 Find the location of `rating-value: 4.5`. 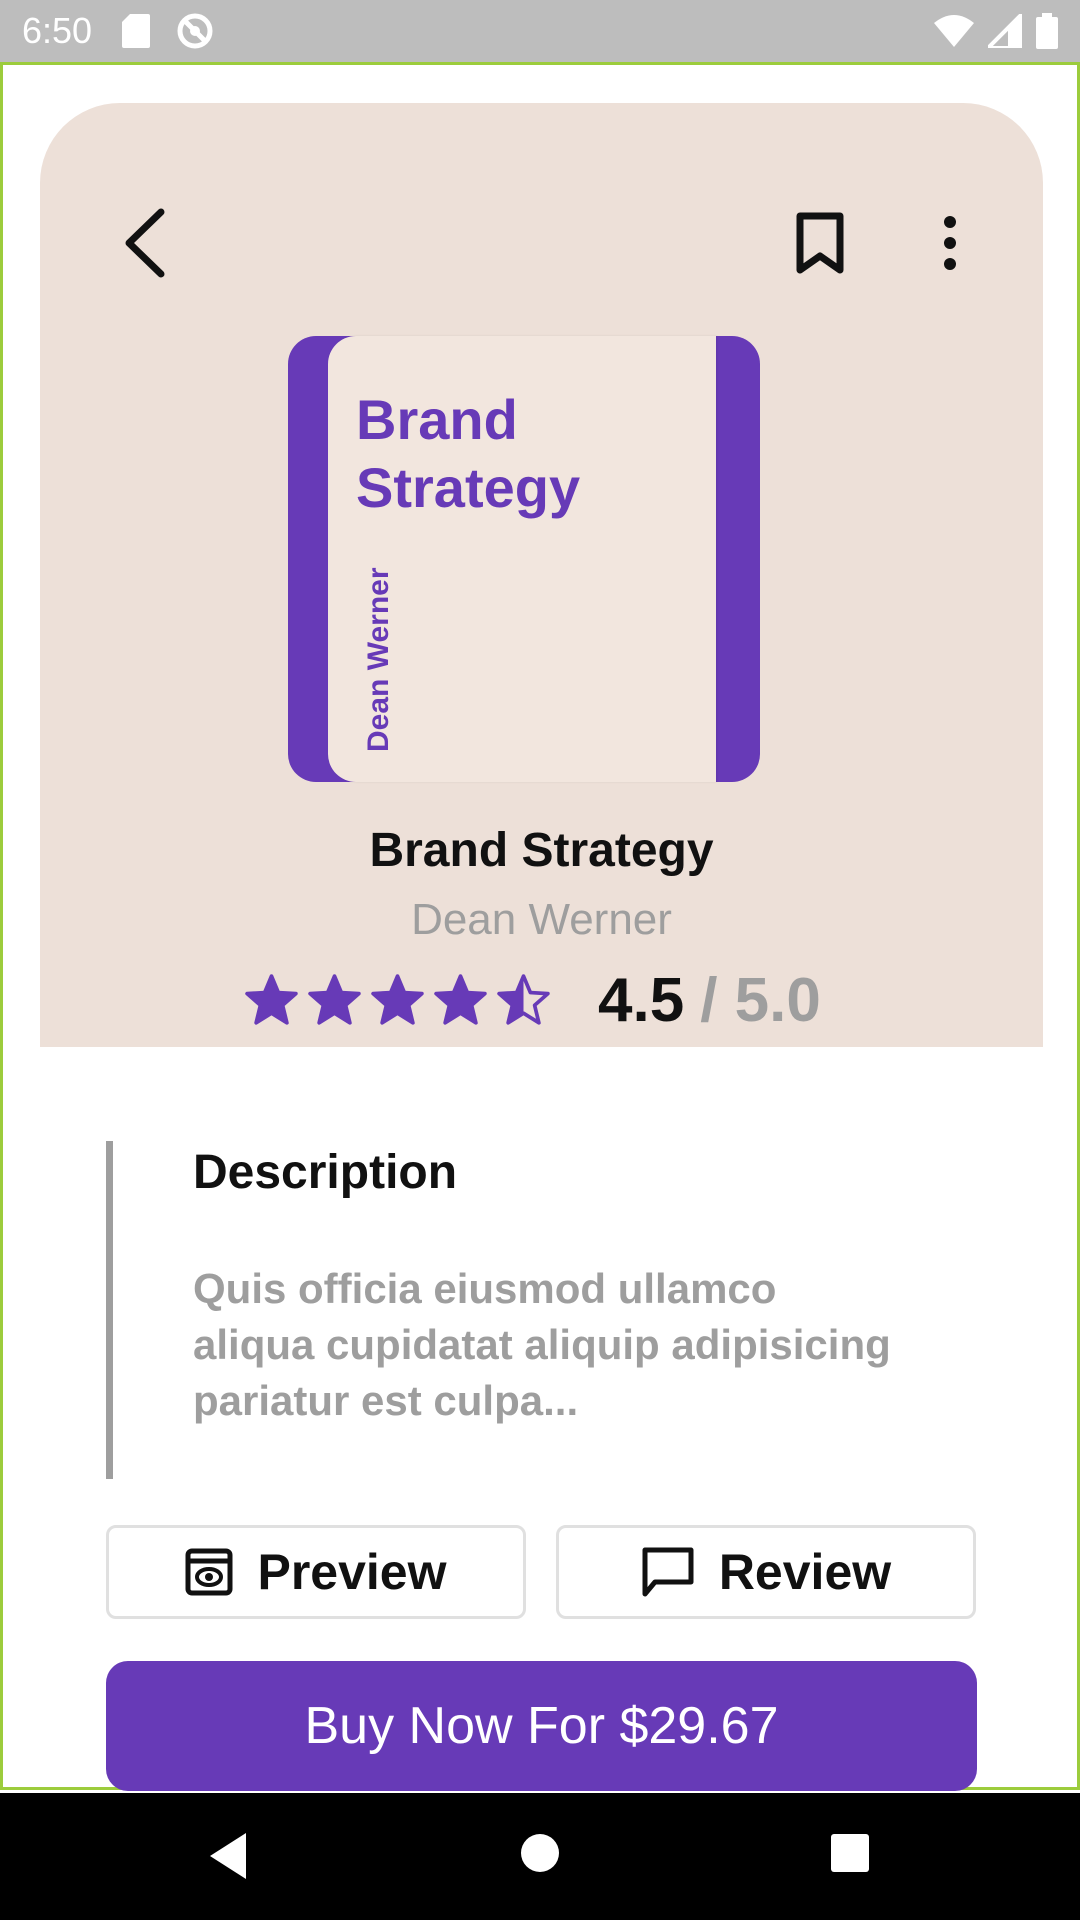

rating-value: 4.5 is located at coordinates (641, 1000).